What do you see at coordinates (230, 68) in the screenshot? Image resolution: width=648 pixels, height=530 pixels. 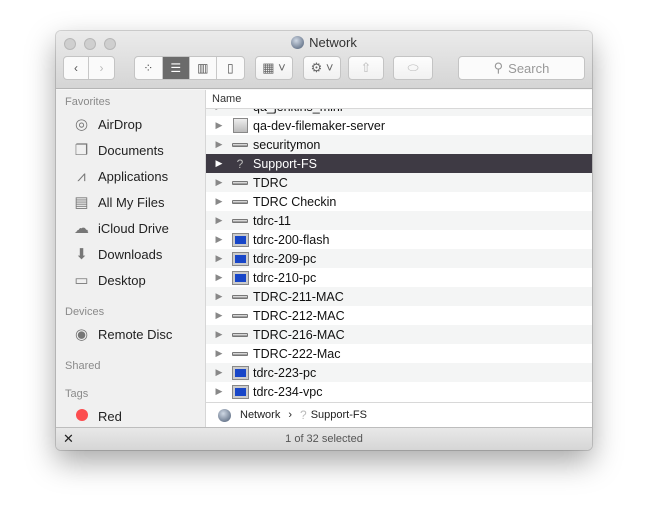 I see `coverflow-view-button: ▯` at bounding box center [230, 68].